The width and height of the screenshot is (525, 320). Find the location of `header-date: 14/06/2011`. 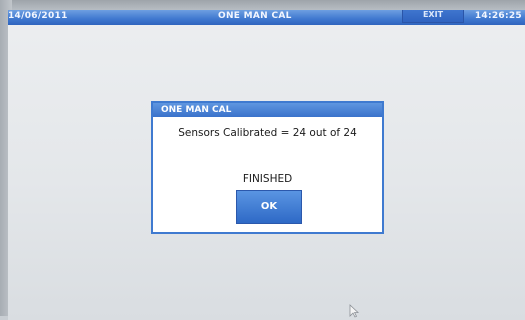

header-date: 14/06/2011 is located at coordinates (38, 16).